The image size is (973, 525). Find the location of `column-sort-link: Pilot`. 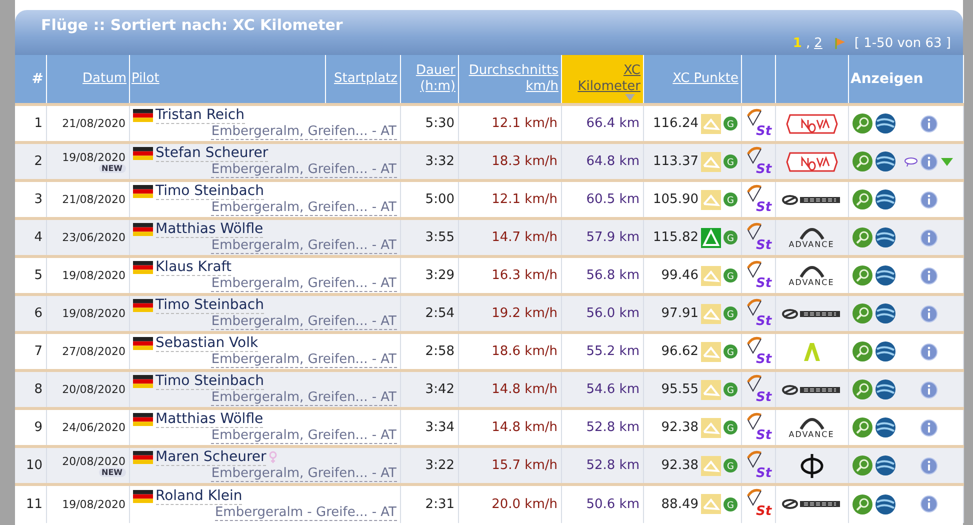

column-sort-link: Pilot is located at coordinates (146, 79).